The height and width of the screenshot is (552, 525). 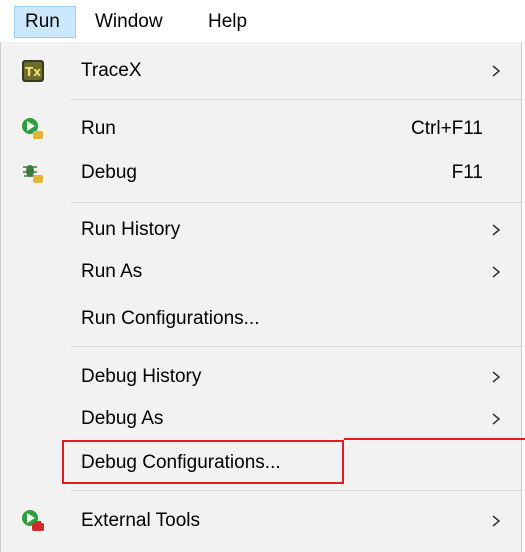 What do you see at coordinates (131, 229) in the screenshot?
I see `menu-item-label: Run History` at bounding box center [131, 229].